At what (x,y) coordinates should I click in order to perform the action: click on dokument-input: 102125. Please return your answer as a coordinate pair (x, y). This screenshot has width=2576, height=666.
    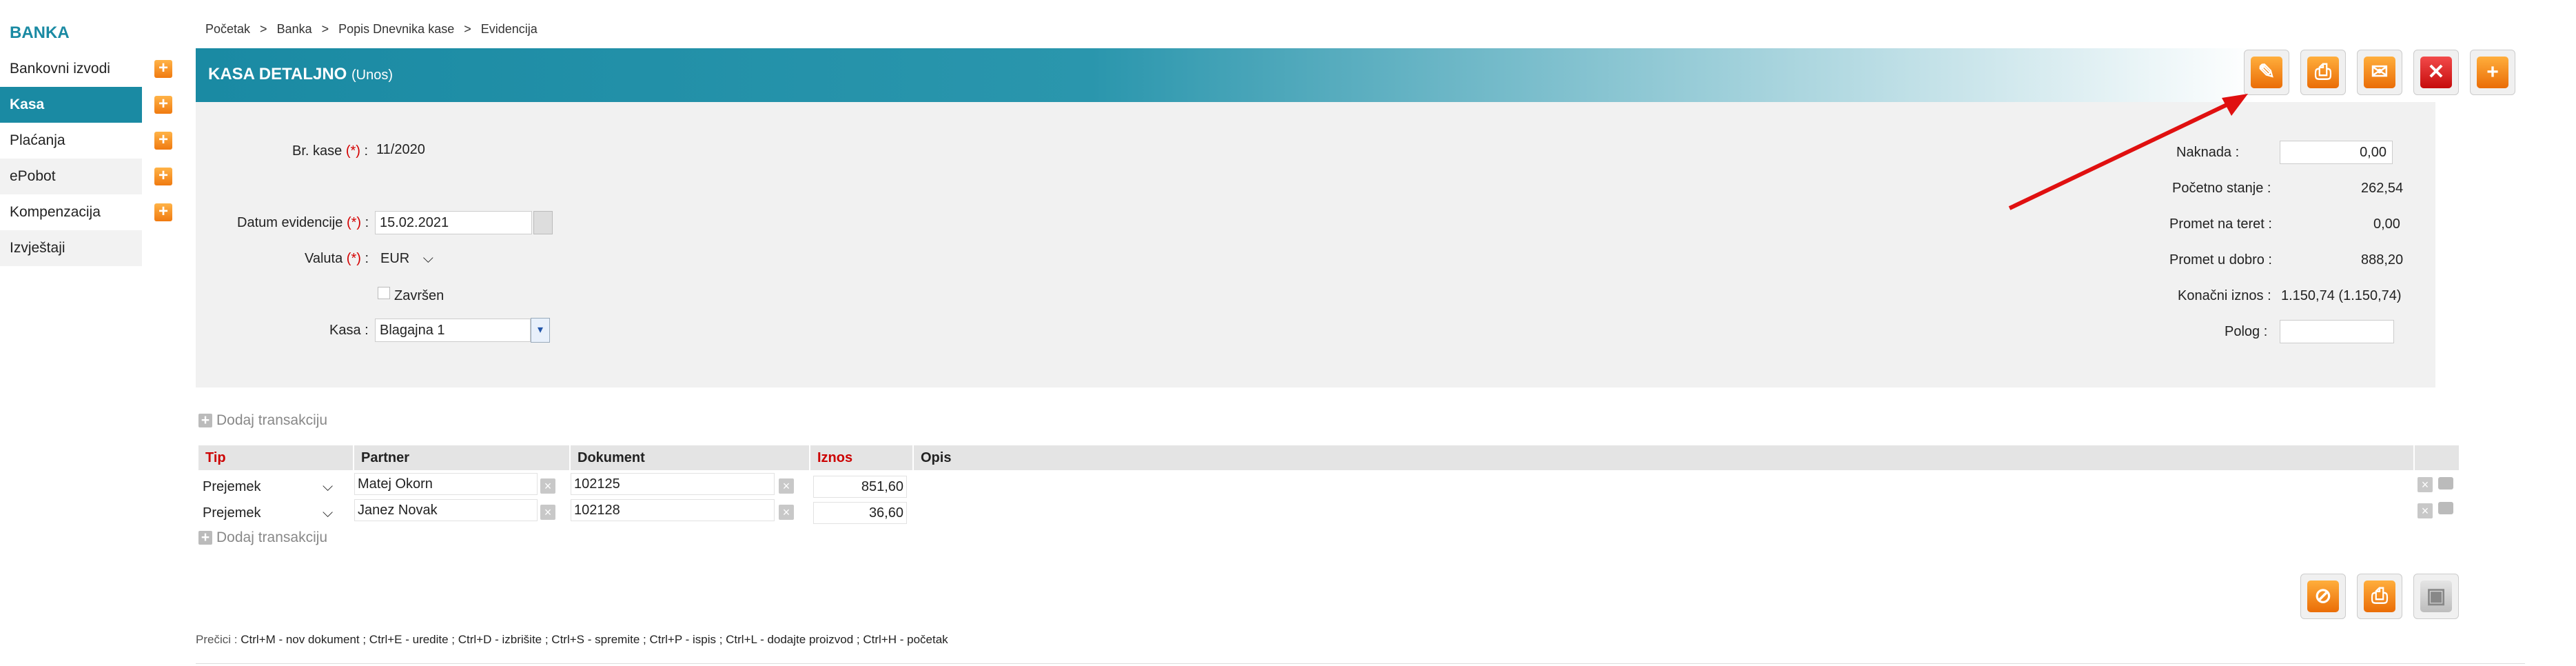
    Looking at the image, I should click on (673, 484).